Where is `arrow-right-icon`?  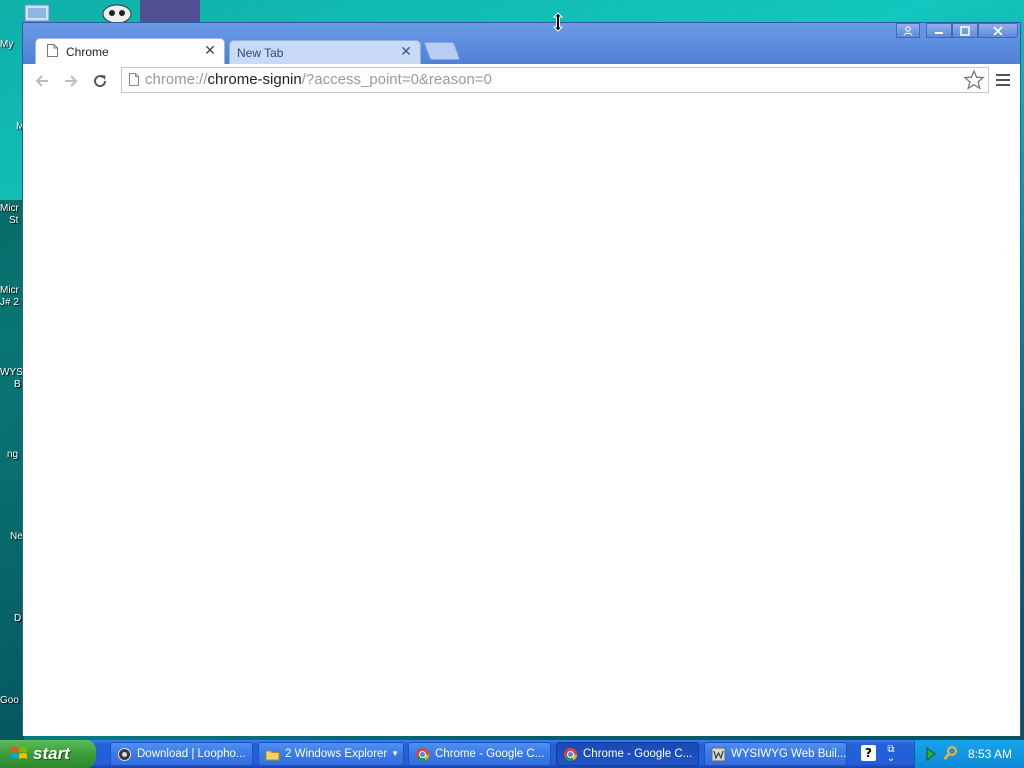 arrow-right-icon is located at coordinates (71, 81).